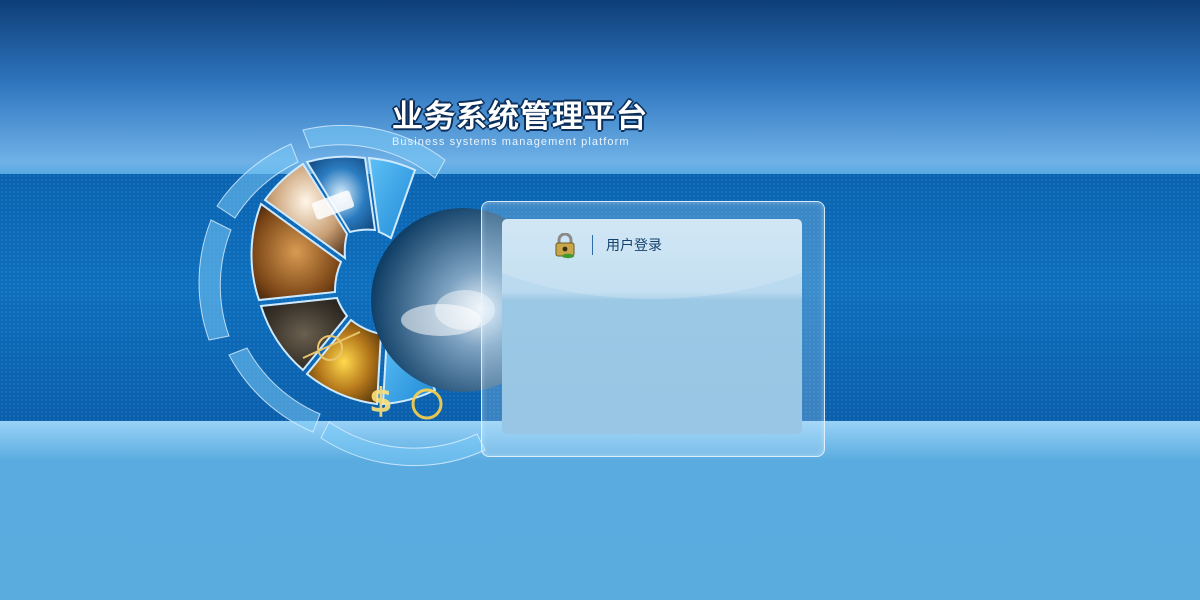 This screenshot has height=600, width=1200. I want to click on platform-title: 业务系统管理平台, so click(520, 117).